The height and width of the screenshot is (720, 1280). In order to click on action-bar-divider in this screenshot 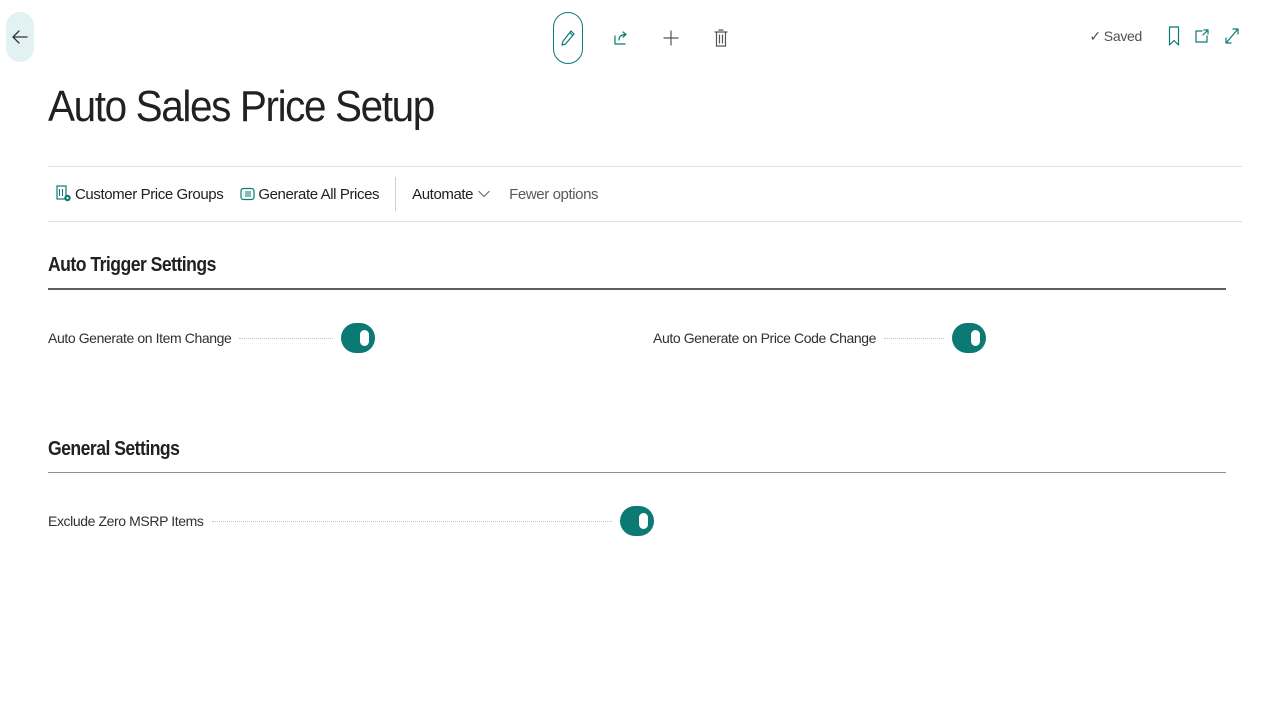, I will do `click(396, 194)`.